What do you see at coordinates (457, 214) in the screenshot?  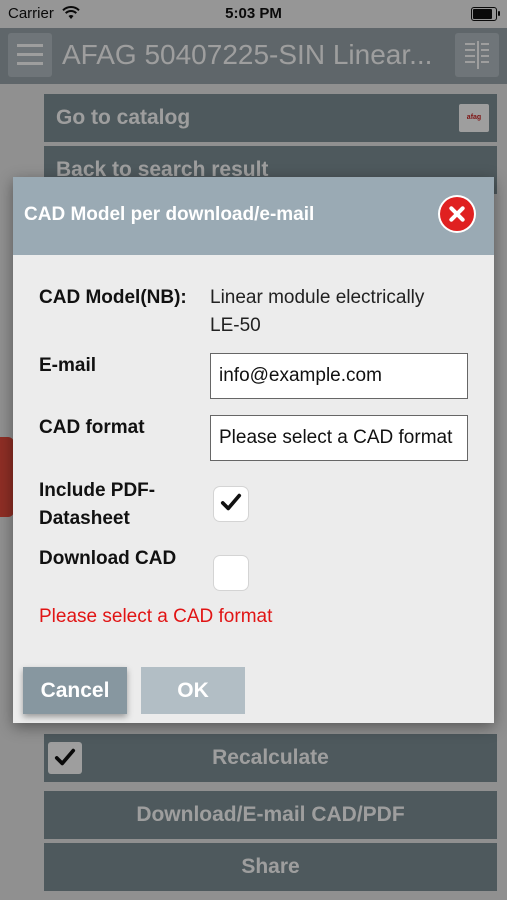 I see `close-icon` at bounding box center [457, 214].